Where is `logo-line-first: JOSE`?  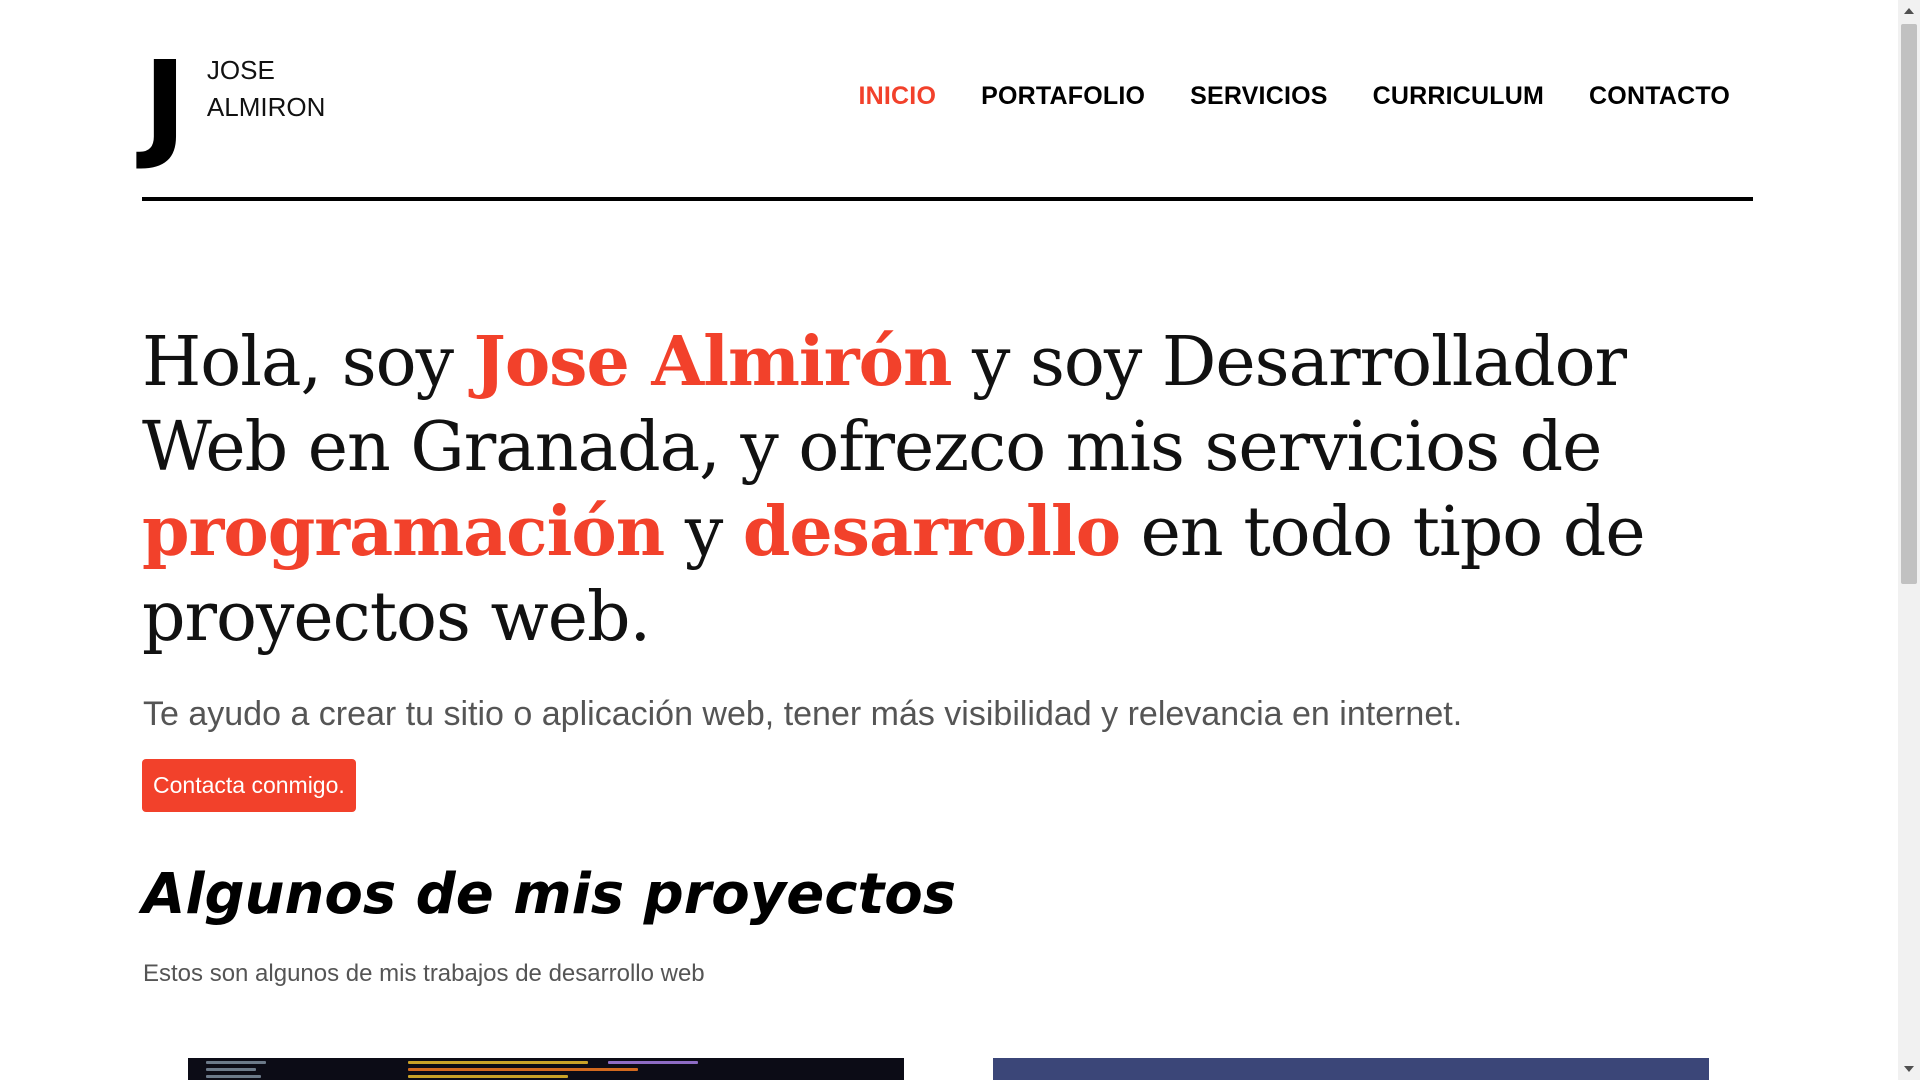 logo-line-first: JOSE is located at coordinates (240, 70).